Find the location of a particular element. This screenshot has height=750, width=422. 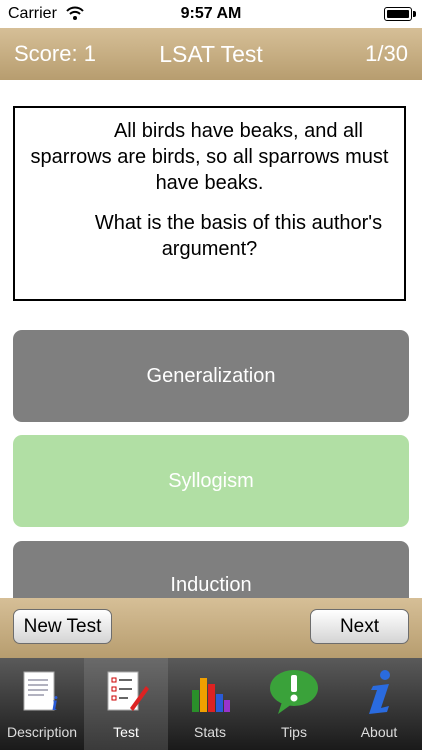

speech-bubble-icon is located at coordinates (294, 693).